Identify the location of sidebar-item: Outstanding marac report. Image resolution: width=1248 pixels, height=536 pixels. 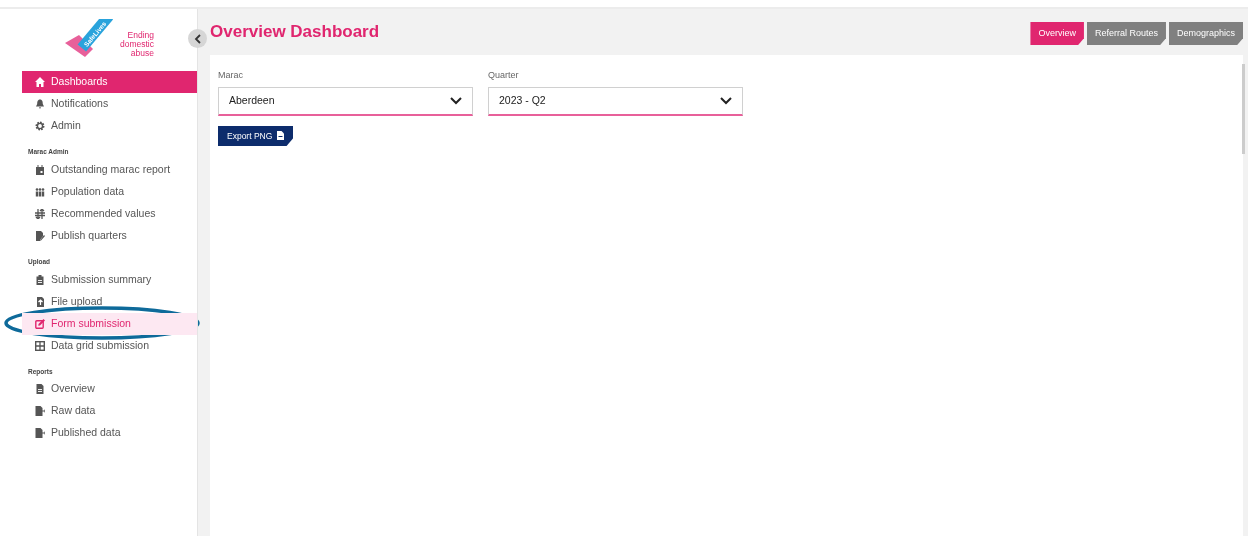
(109, 169).